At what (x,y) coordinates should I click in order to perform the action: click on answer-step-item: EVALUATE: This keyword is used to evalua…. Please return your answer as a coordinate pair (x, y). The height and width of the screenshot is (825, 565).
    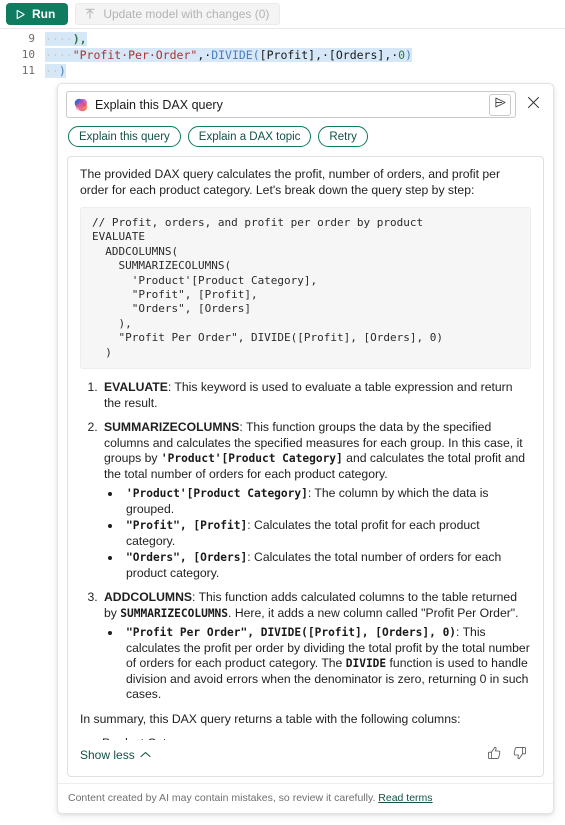
    Looking at the image, I should click on (316, 395).